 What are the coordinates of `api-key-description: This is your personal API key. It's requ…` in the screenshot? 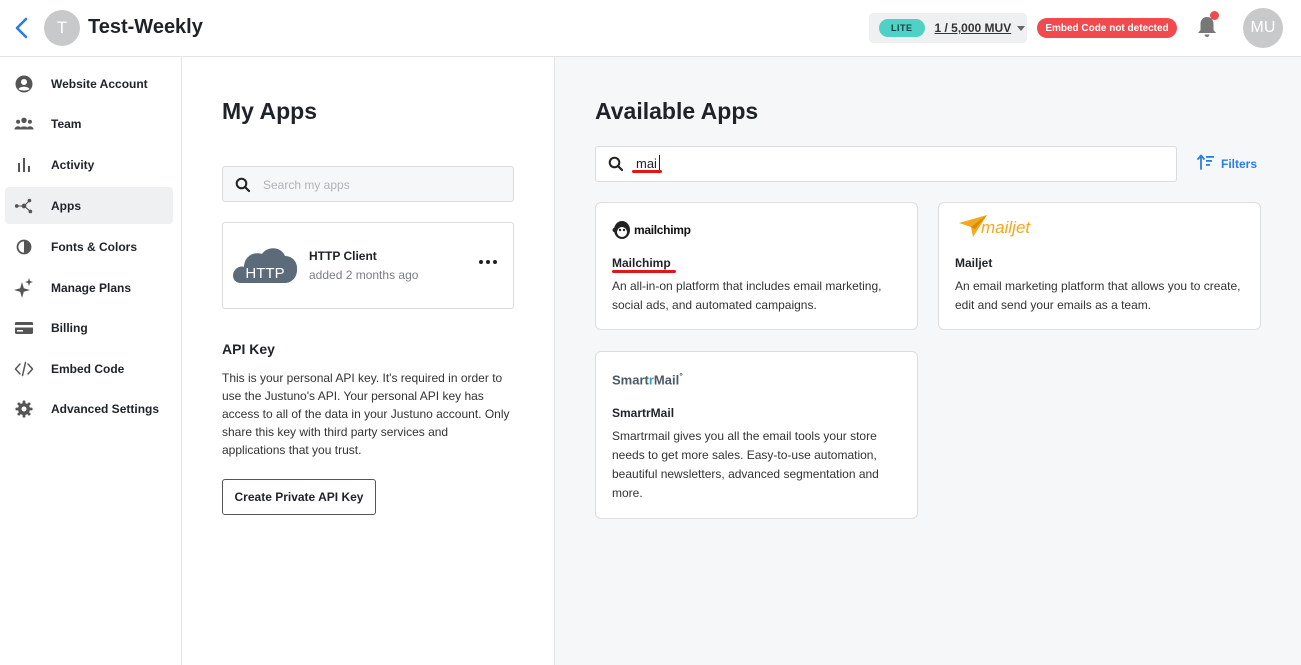 It's located at (366, 414).